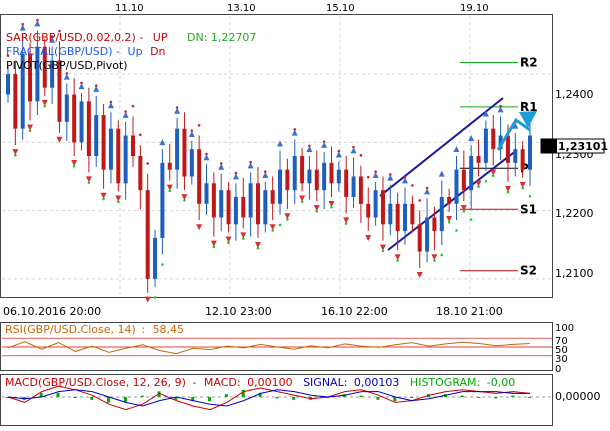  I want to click on hist-legend-value: -0,00, so click(501, 382).